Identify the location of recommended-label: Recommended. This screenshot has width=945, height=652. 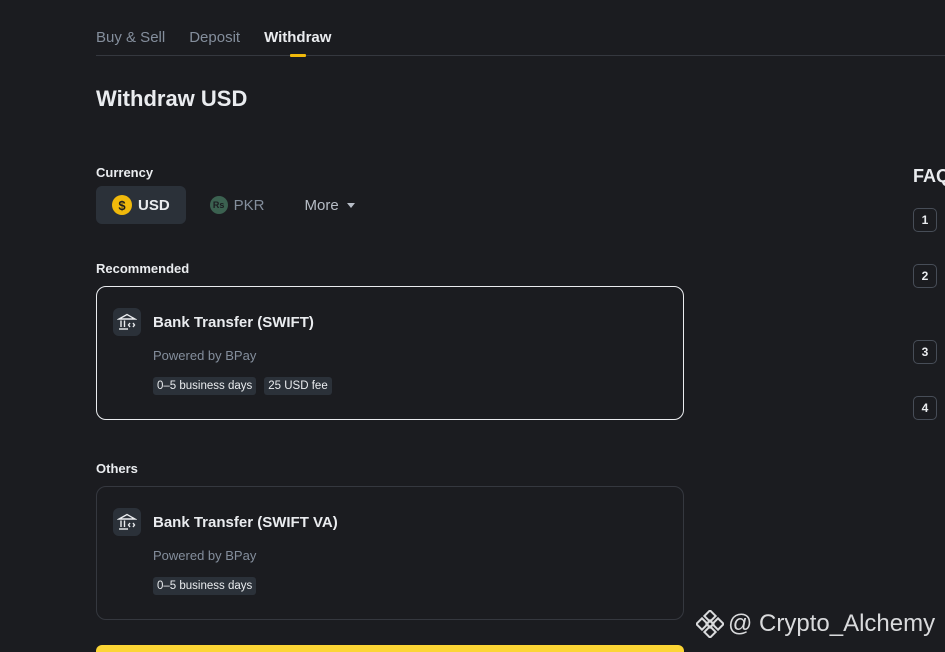
(143, 268).